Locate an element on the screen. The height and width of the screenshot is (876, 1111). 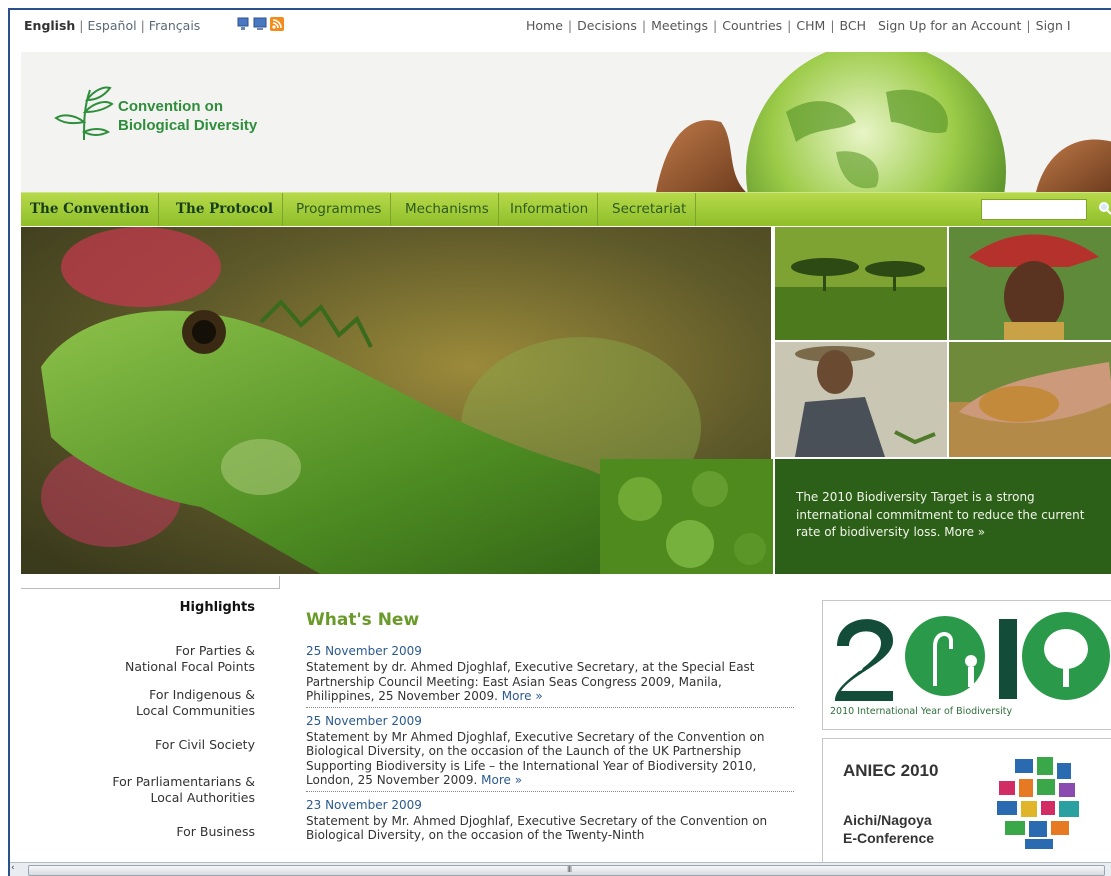
iyb-2010-banner: 2010 International Year of Biodiversity is located at coordinates (966, 665).